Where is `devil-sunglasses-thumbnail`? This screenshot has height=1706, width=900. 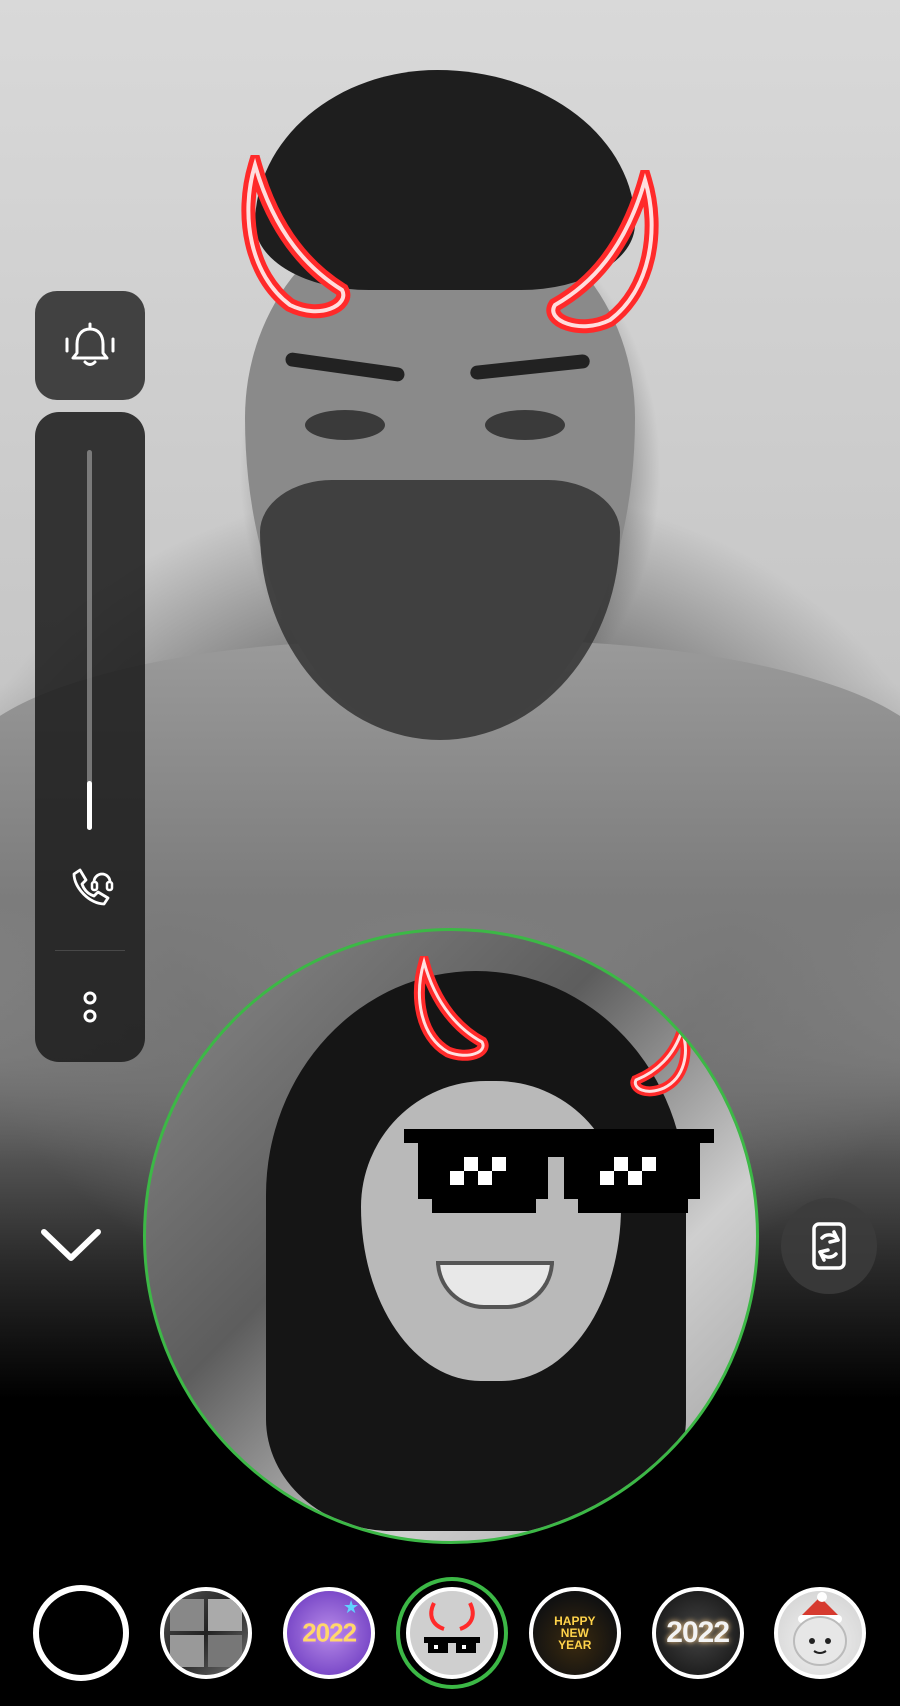
devil-sunglasses-thumbnail is located at coordinates (451, 1627).